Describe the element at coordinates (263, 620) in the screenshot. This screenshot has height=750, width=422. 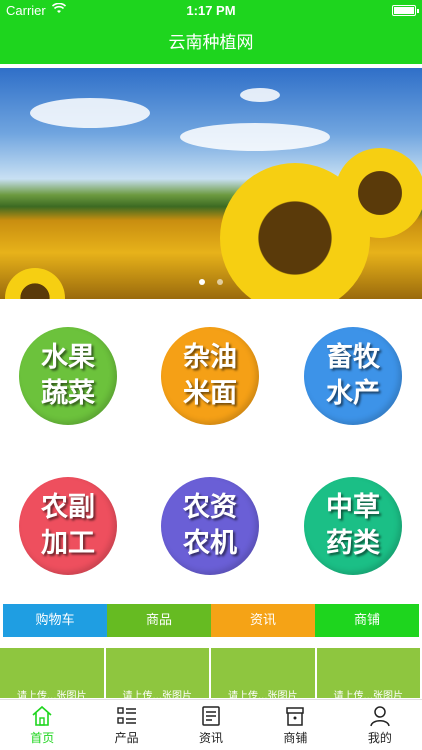
I see `quick-tab: 资讯` at that location.